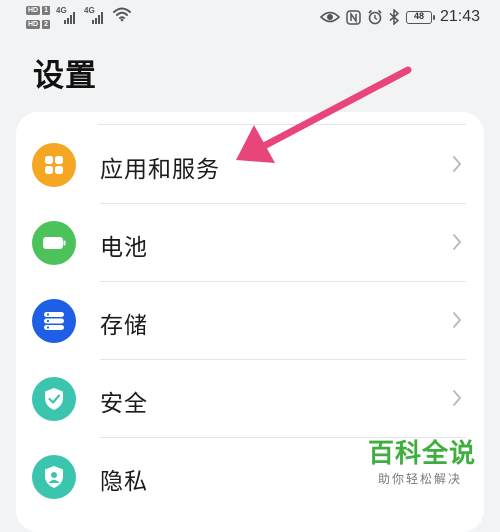 This screenshot has height=532, width=500. I want to click on annotation-arrow-icon, so click(324, 114).